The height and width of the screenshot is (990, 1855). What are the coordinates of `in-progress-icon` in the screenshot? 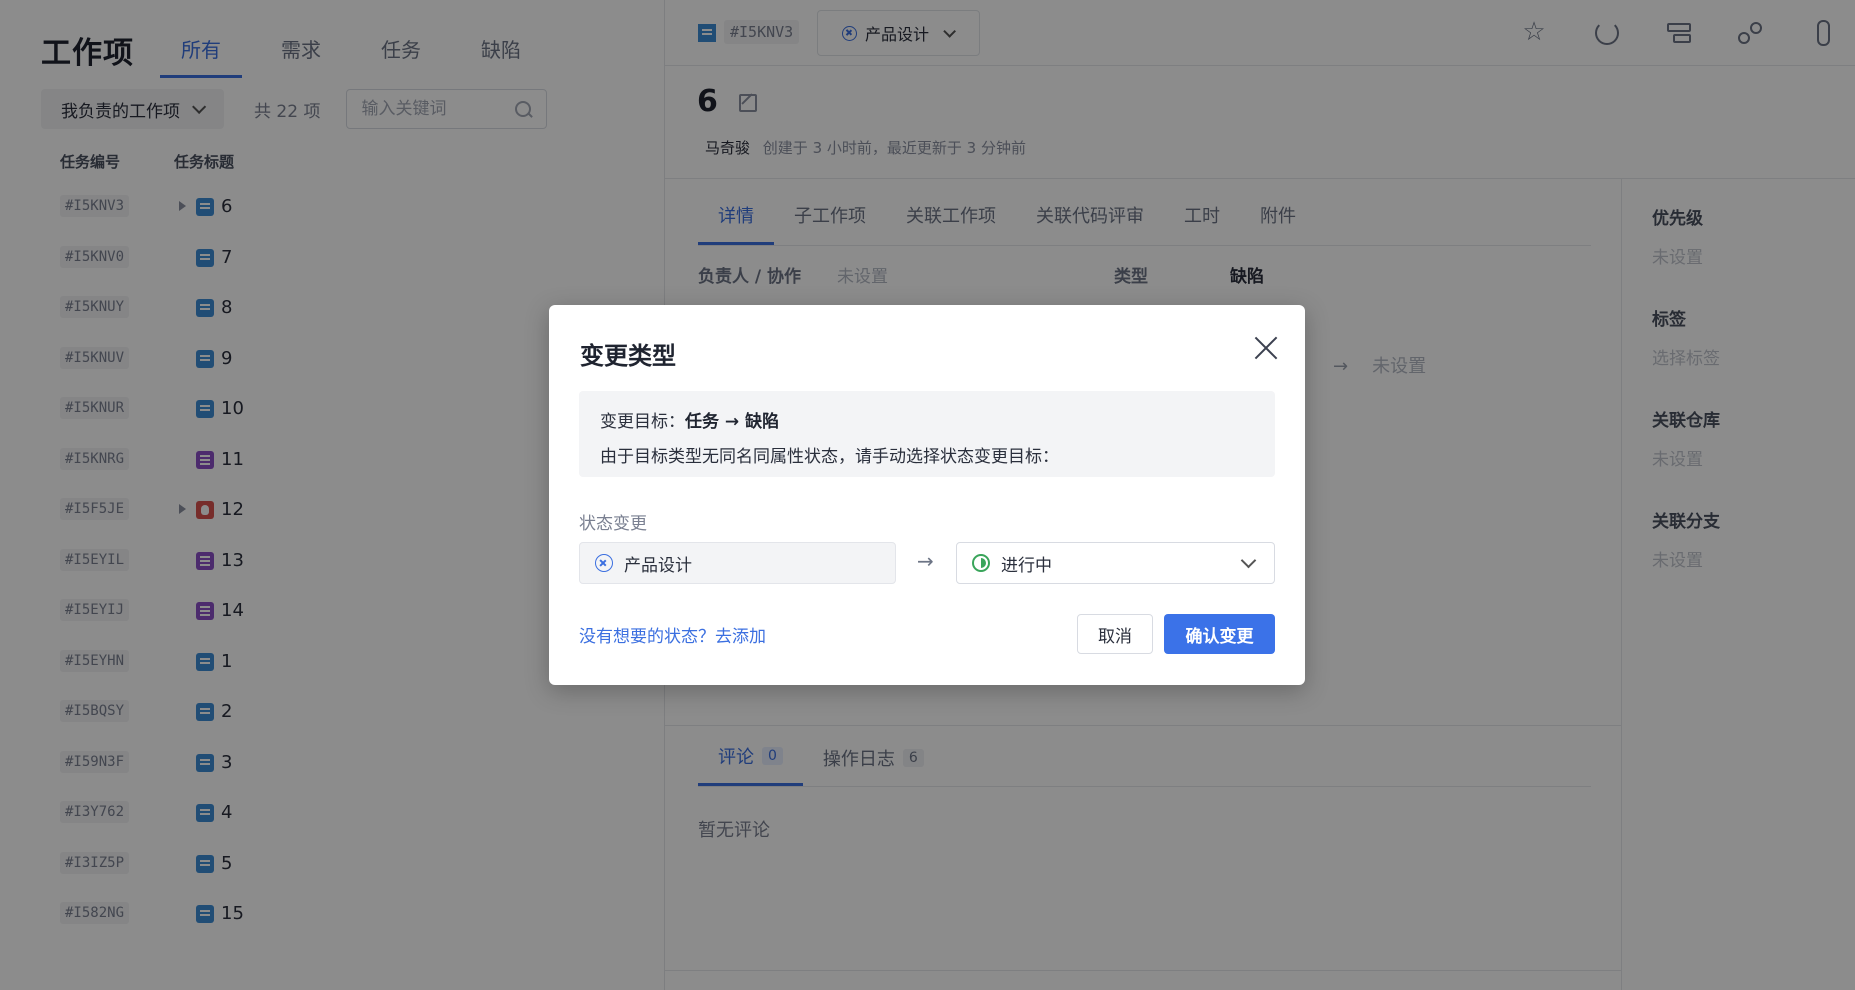 It's located at (981, 563).